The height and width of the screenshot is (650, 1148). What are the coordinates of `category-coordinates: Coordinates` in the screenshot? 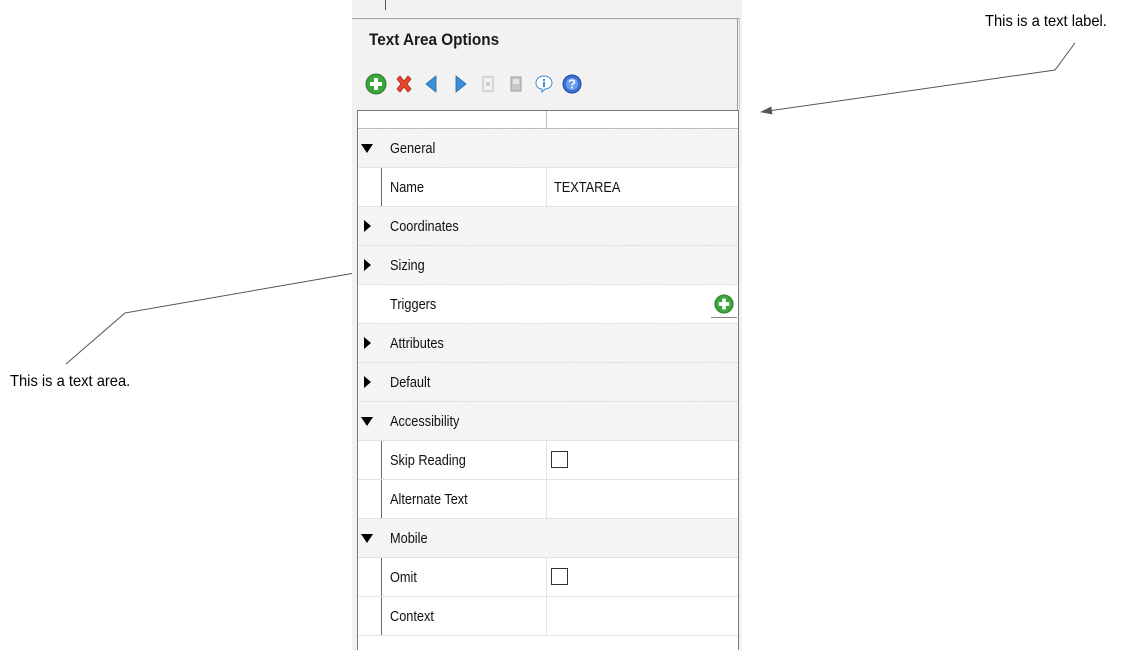 It's located at (548, 226).